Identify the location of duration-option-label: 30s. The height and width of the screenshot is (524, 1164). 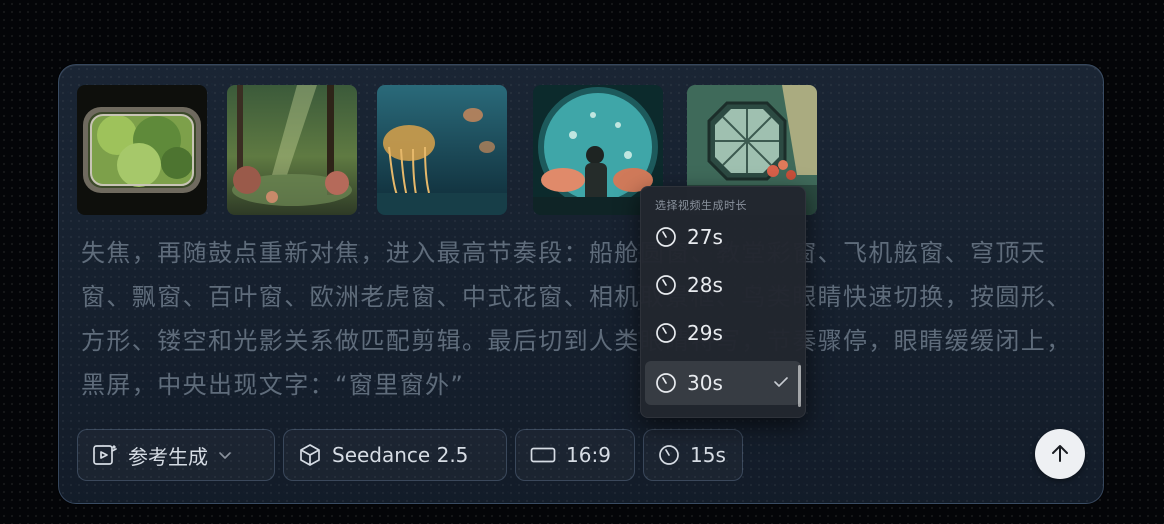
(705, 383).